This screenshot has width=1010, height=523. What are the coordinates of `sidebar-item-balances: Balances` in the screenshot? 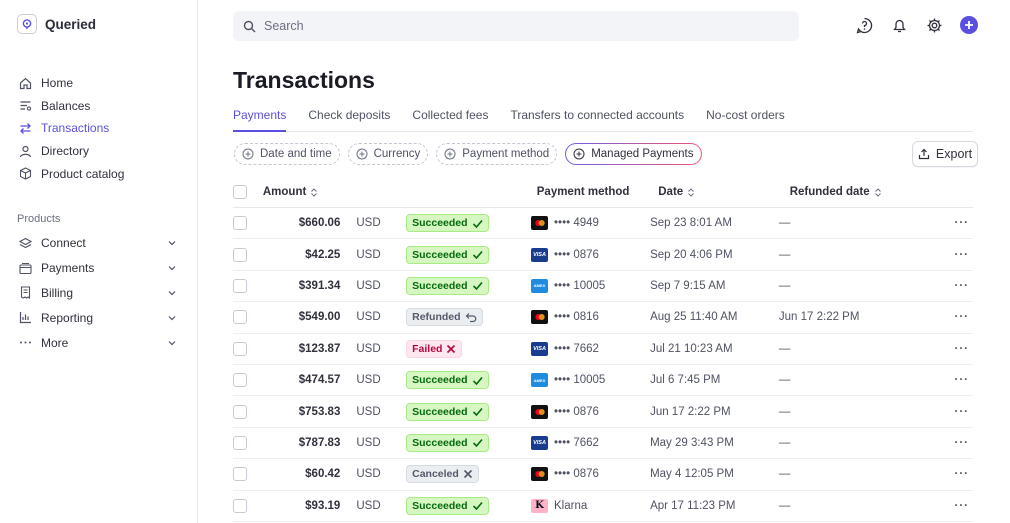 It's located at (104, 106).